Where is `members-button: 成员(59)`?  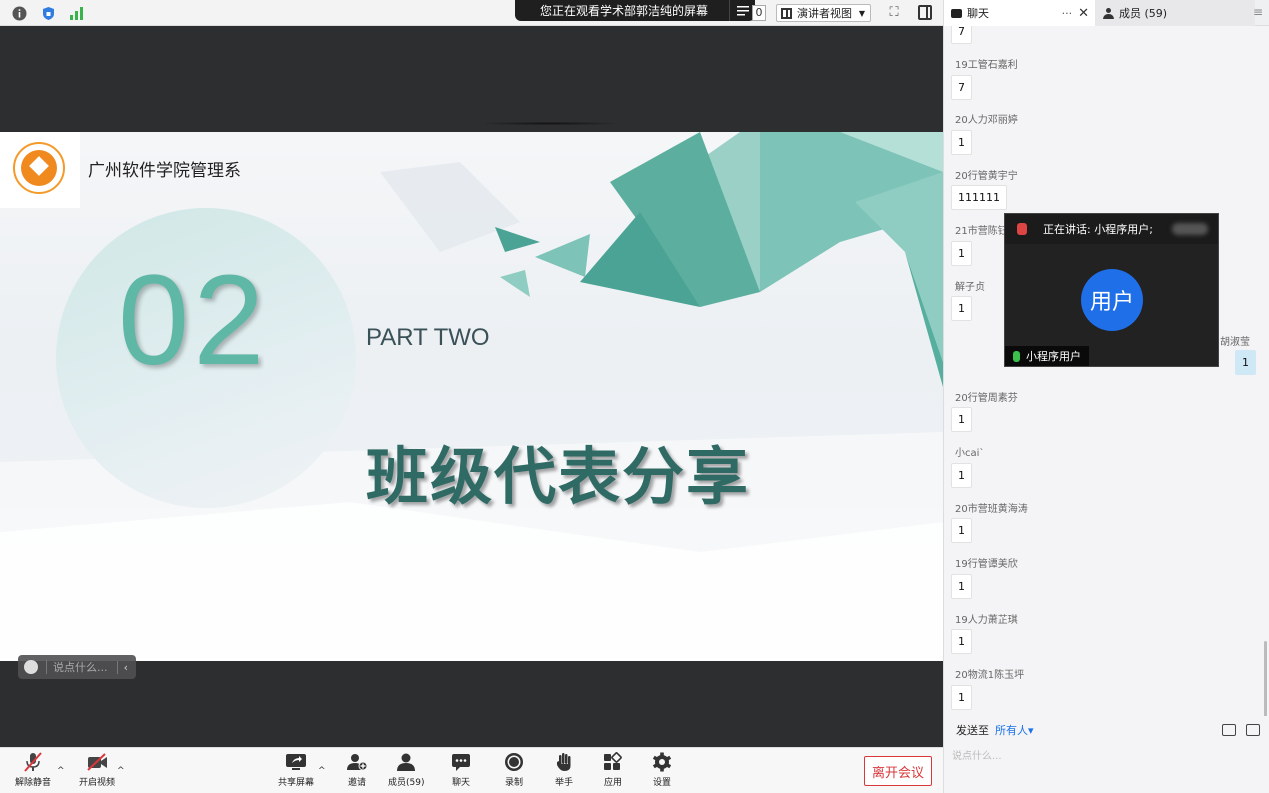
members-button: 成员(59) is located at coordinates (406, 770).